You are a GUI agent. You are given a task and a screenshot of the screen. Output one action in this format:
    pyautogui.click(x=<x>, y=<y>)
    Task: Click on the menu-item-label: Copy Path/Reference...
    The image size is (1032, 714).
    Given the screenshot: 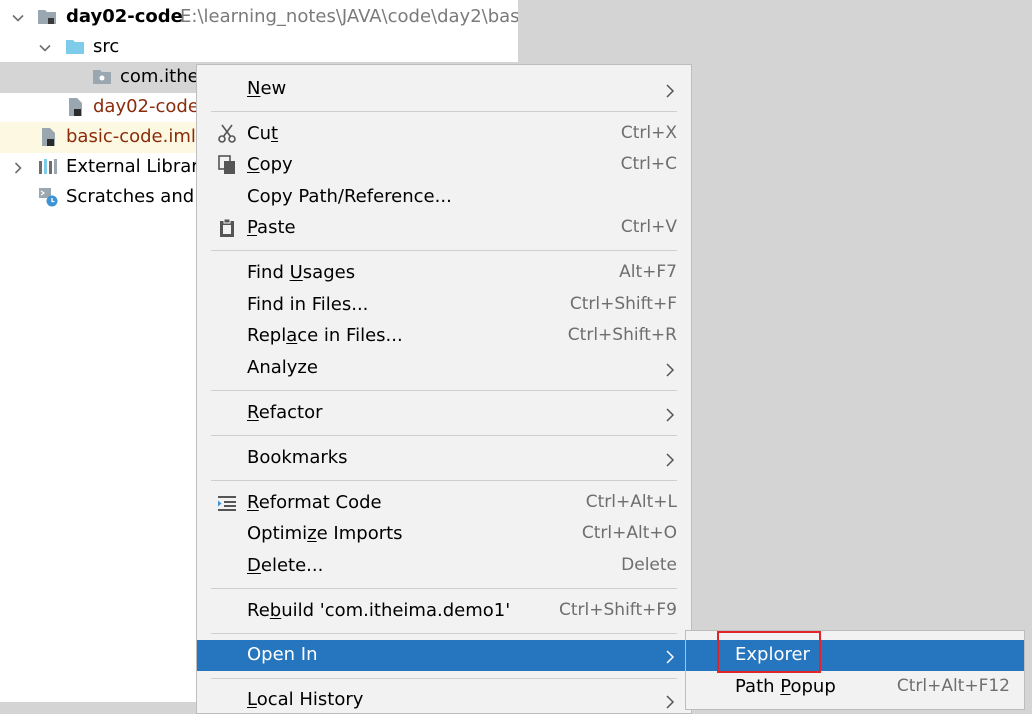 What is the action you would take?
    pyautogui.click(x=349, y=196)
    